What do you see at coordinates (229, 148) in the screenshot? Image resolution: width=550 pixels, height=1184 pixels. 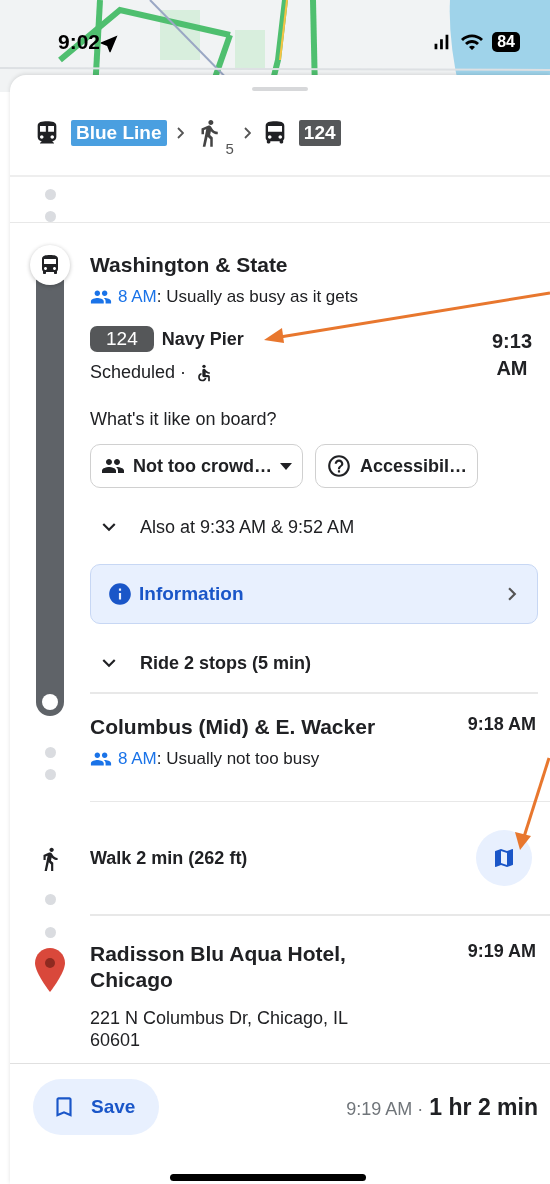 I see `walk-minutes: 5` at bounding box center [229, 148].